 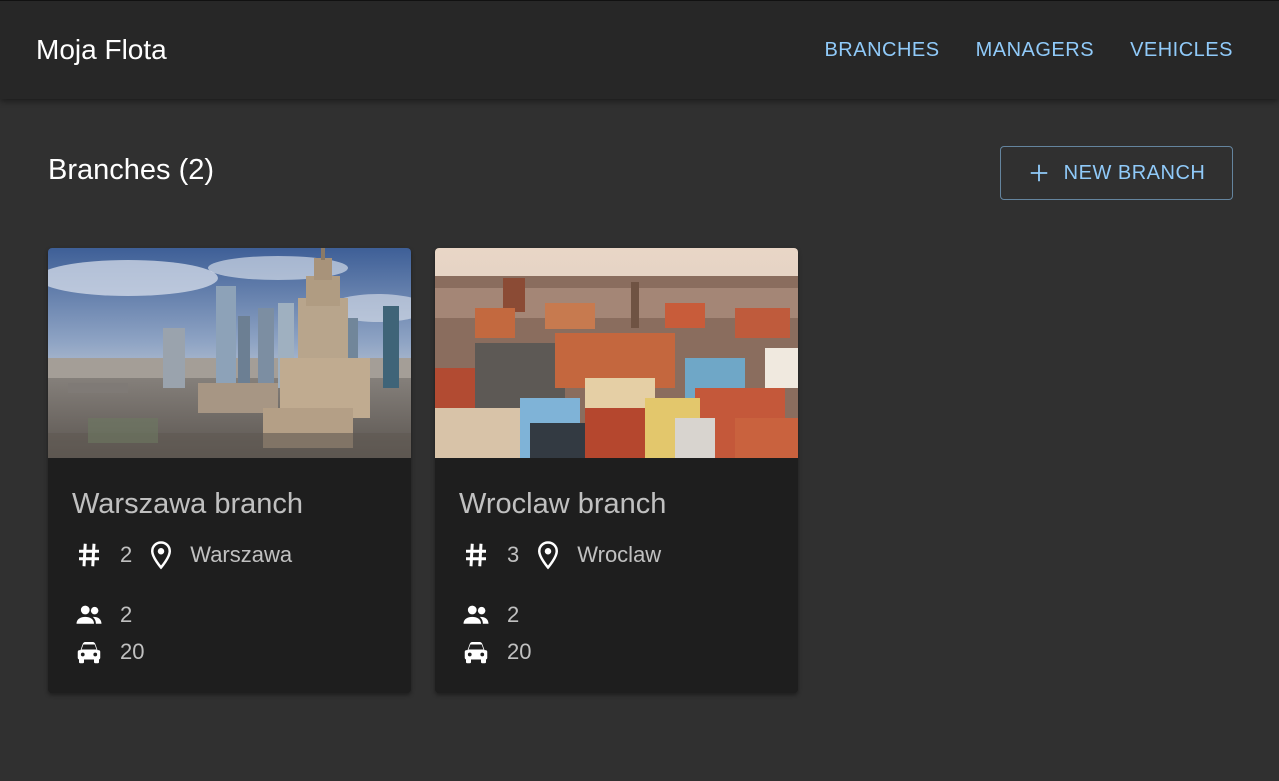 I want to click on branch-name: Wroclaw branch, so click(x=563, y=504).